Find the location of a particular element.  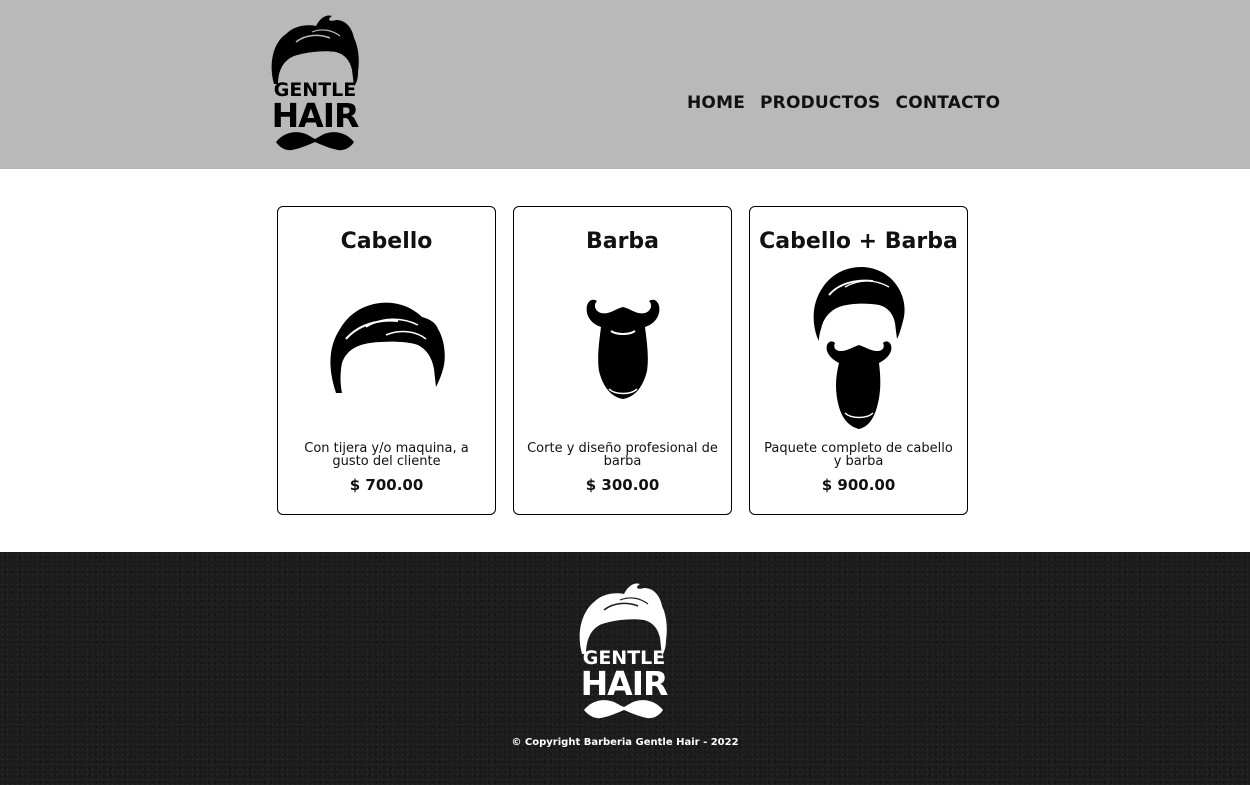

hair-icon is located at coordinates (387, 347).